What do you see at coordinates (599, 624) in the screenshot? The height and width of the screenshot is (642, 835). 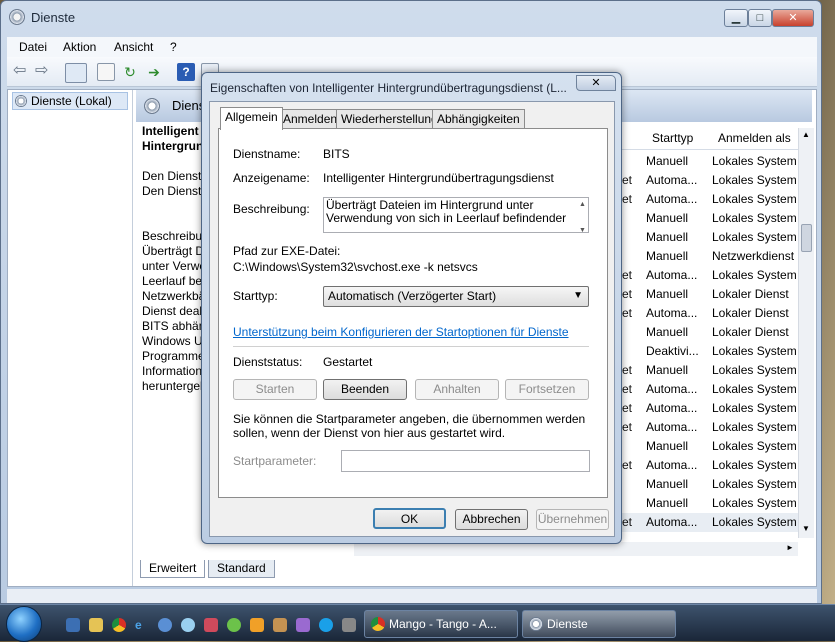 I see `task-dienste: Dienste` at bounding box center [599, 624].